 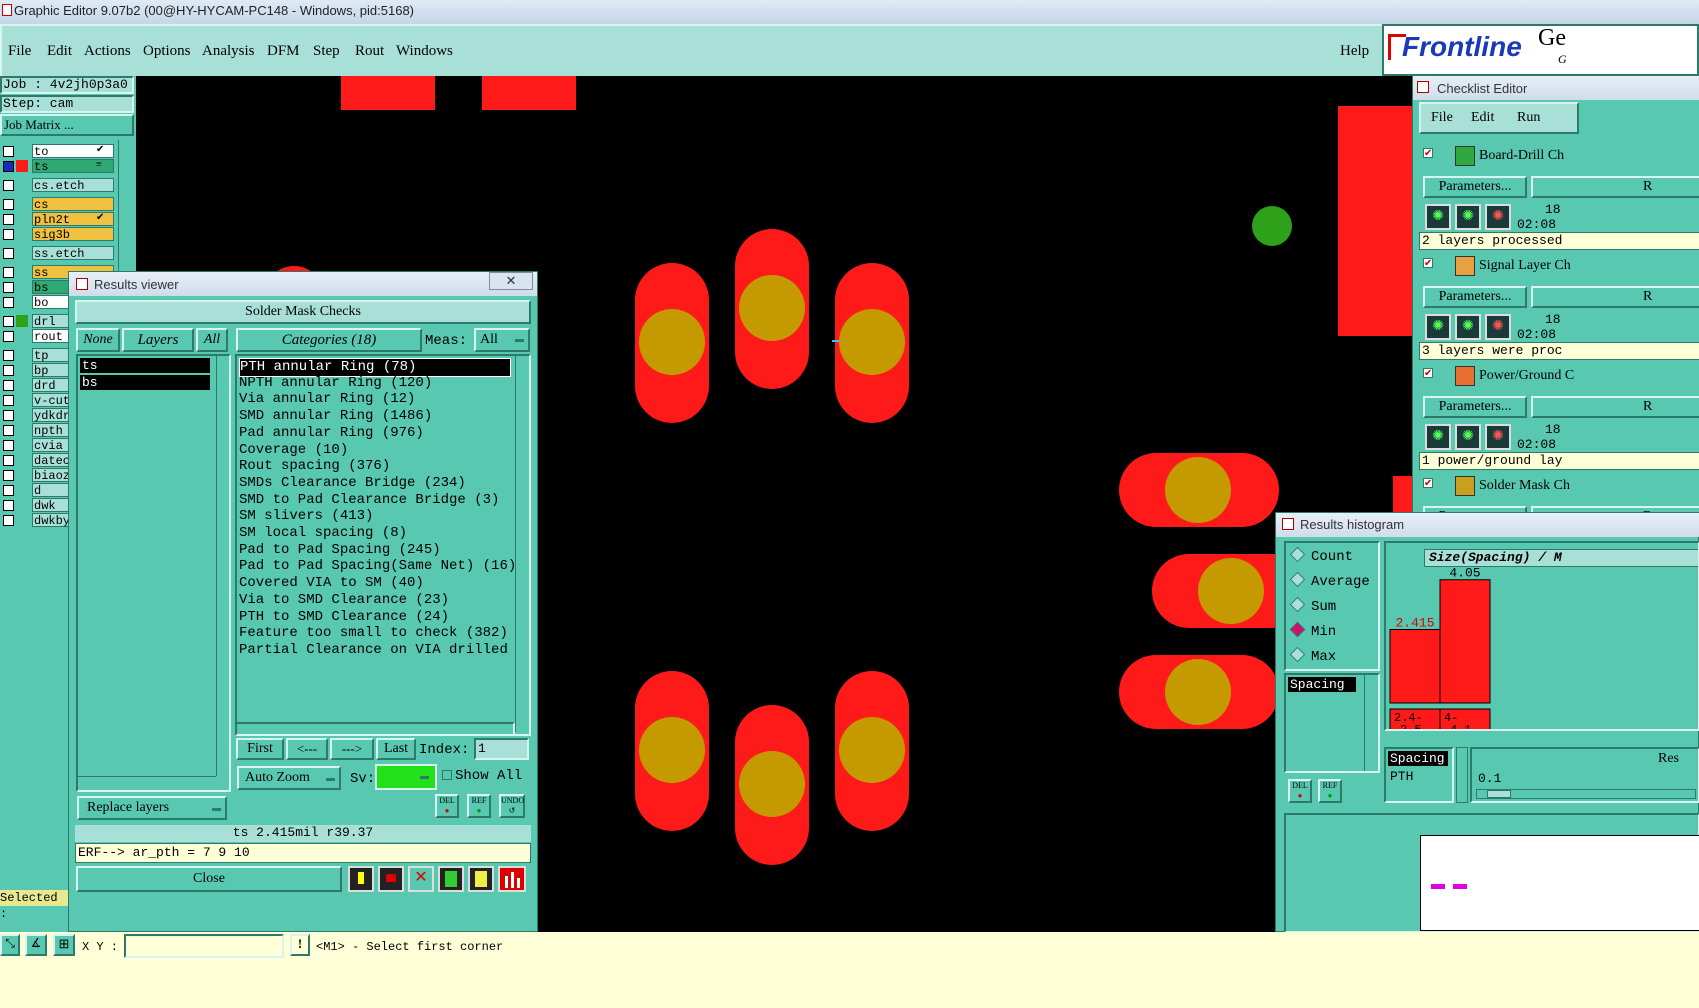 I want to click on auto-zoom-dropdown: Auto Zoom, so click(x=289, y=778).